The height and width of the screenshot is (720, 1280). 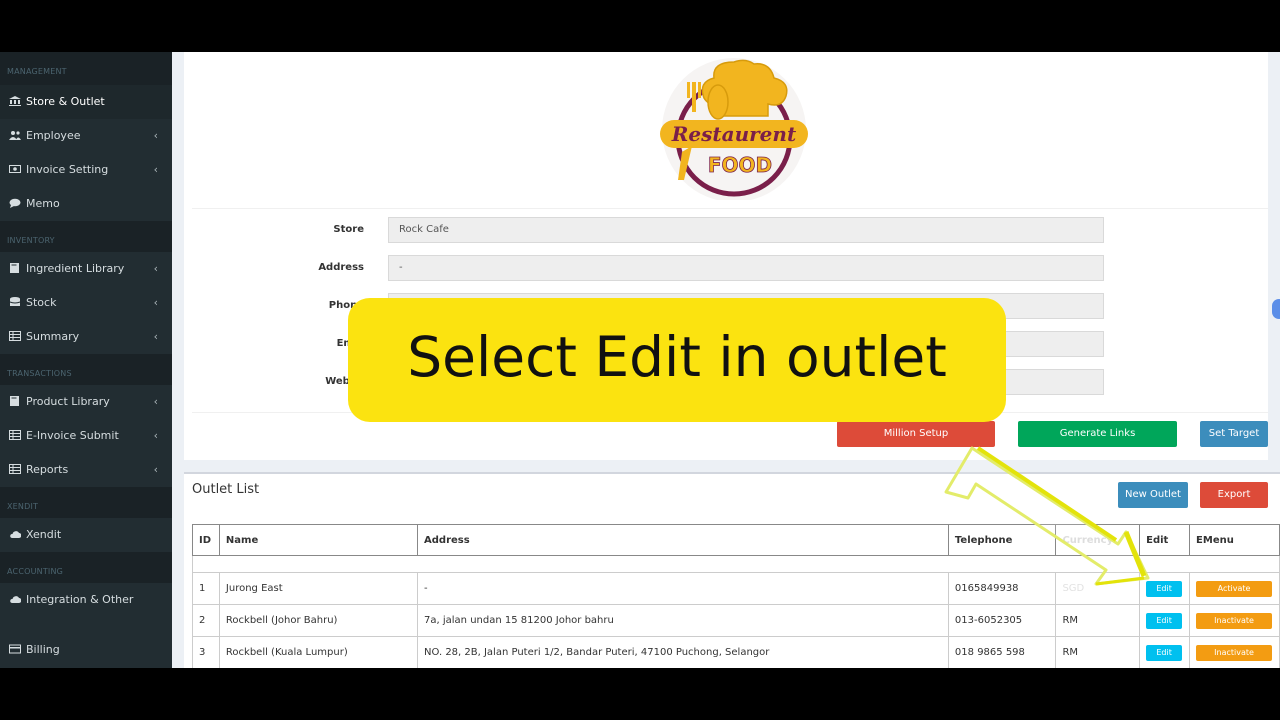 What do you see at coordinates (1002, 540) in the screenshot?
I see `column-header-telephone: Telephone` at bounding box center [1002, 540].